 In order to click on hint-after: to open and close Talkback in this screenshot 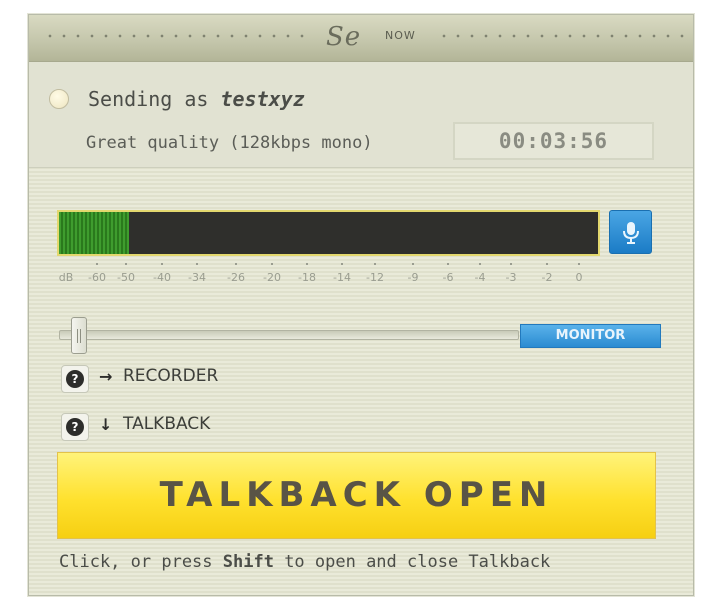, I will do `click(412, 562)`.